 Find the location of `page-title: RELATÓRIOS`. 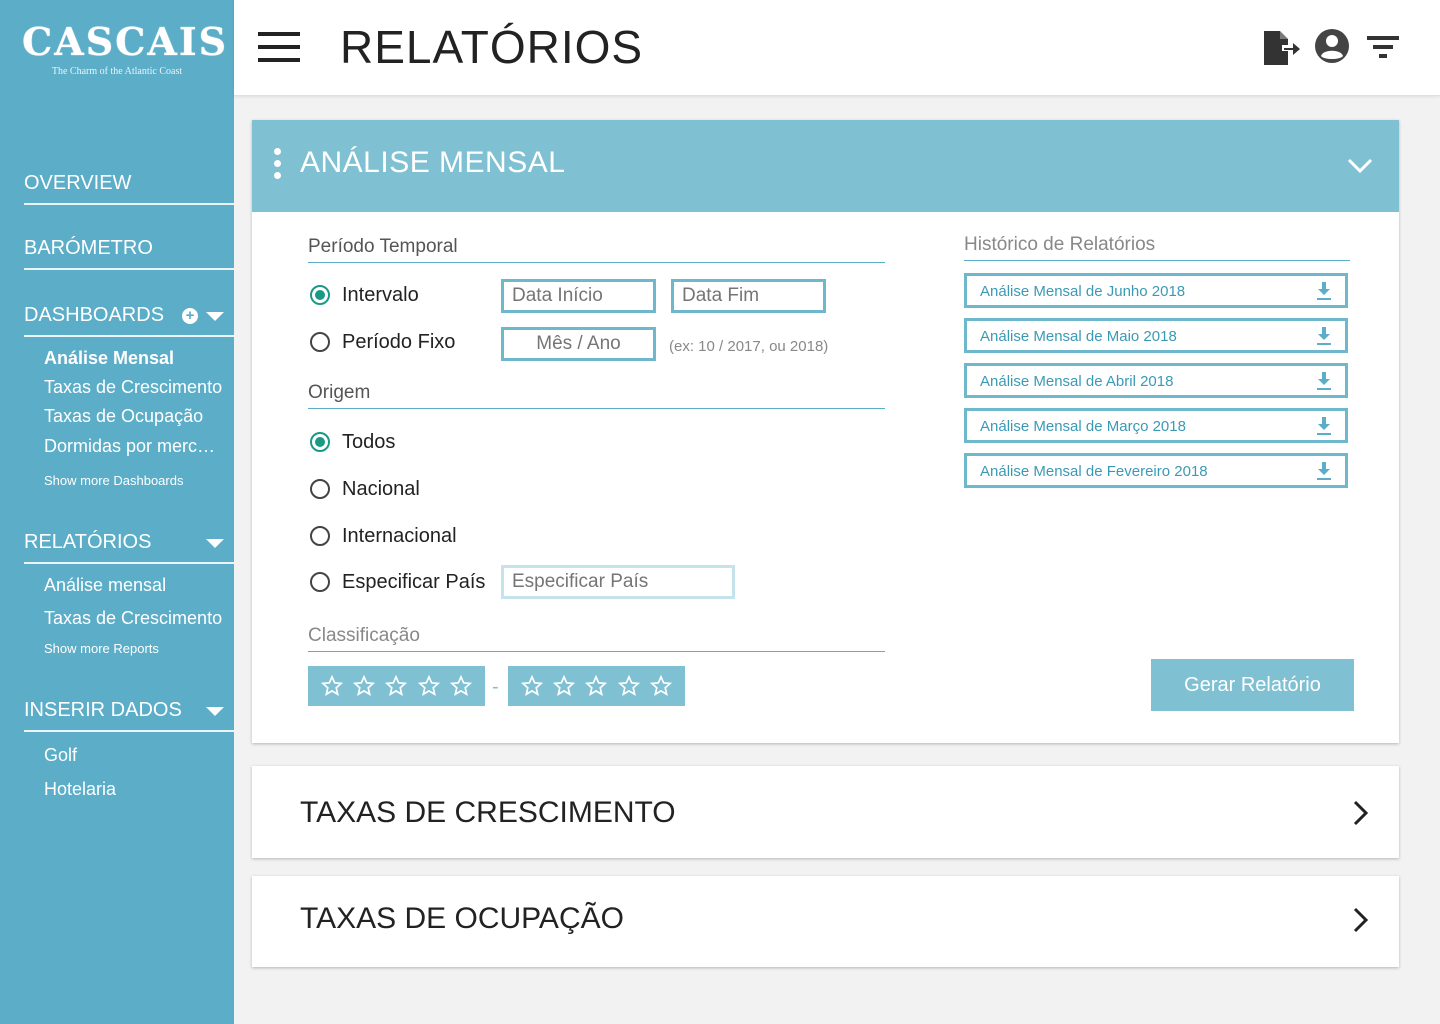

page-title: RELATÓRIOS is located at coordinates (492, 47).